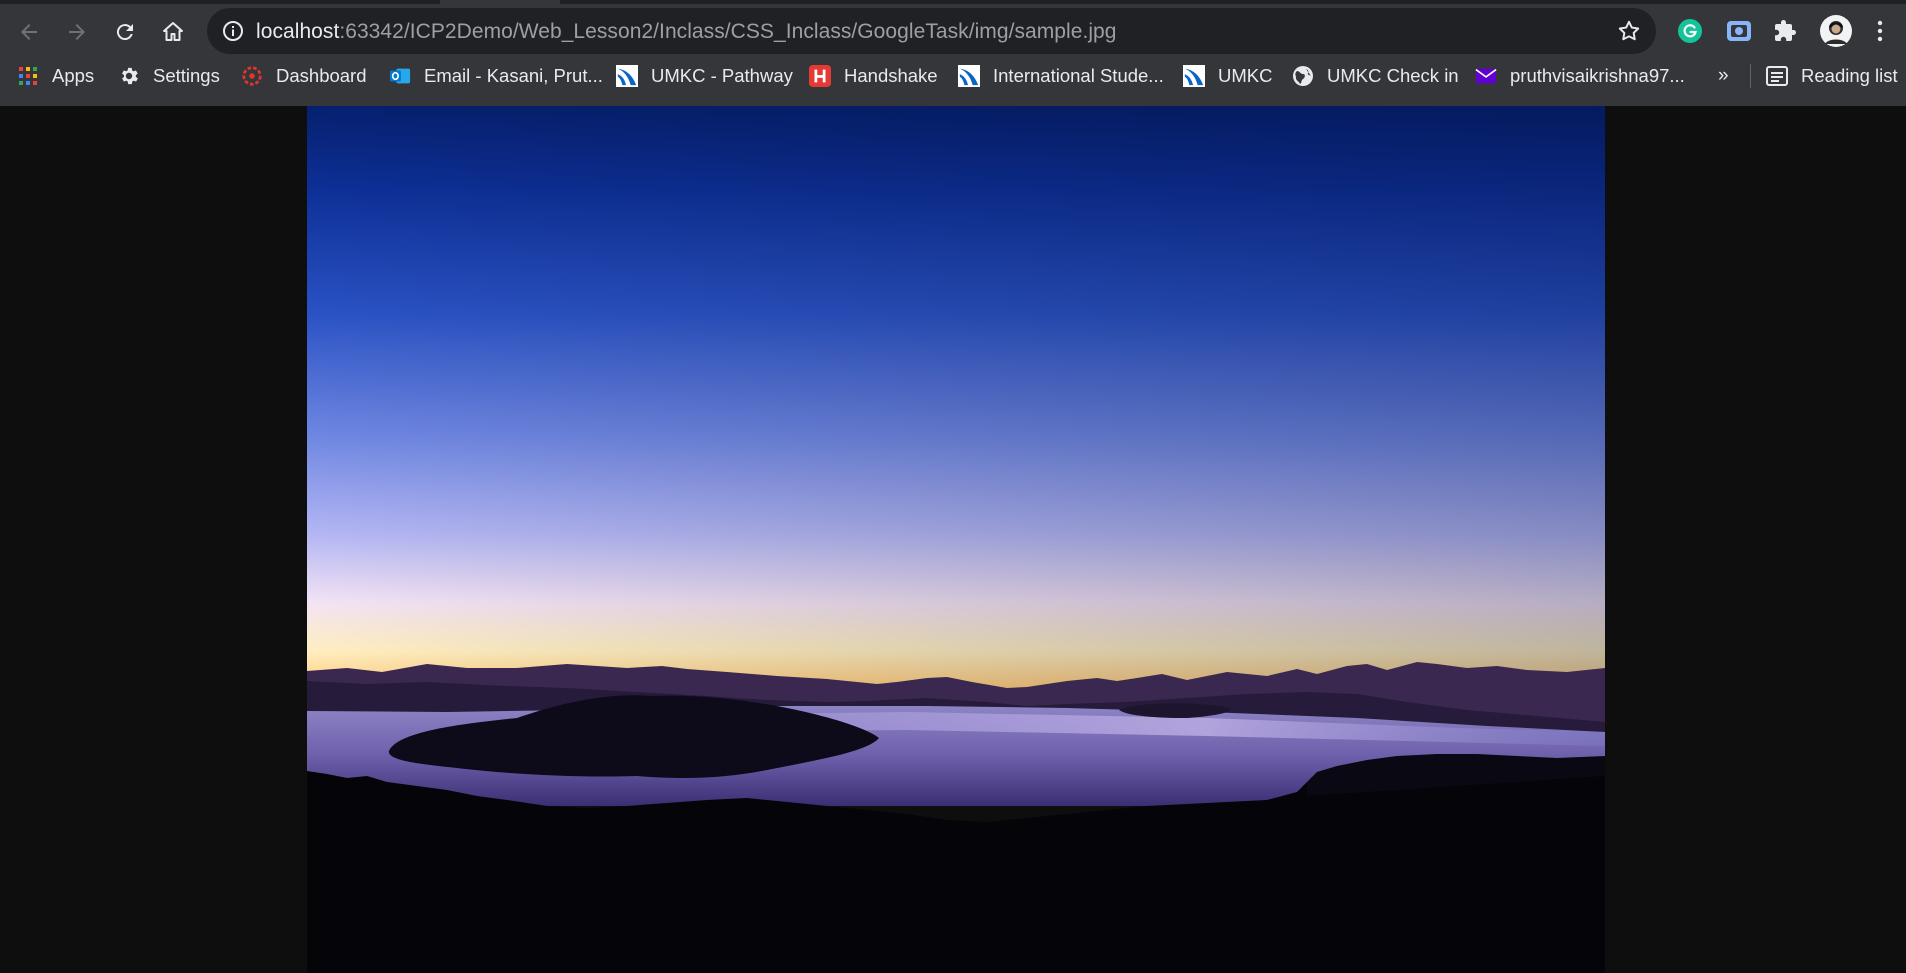 The image size is (1906, 973). I want to click on active-tab, so click(500, 2).